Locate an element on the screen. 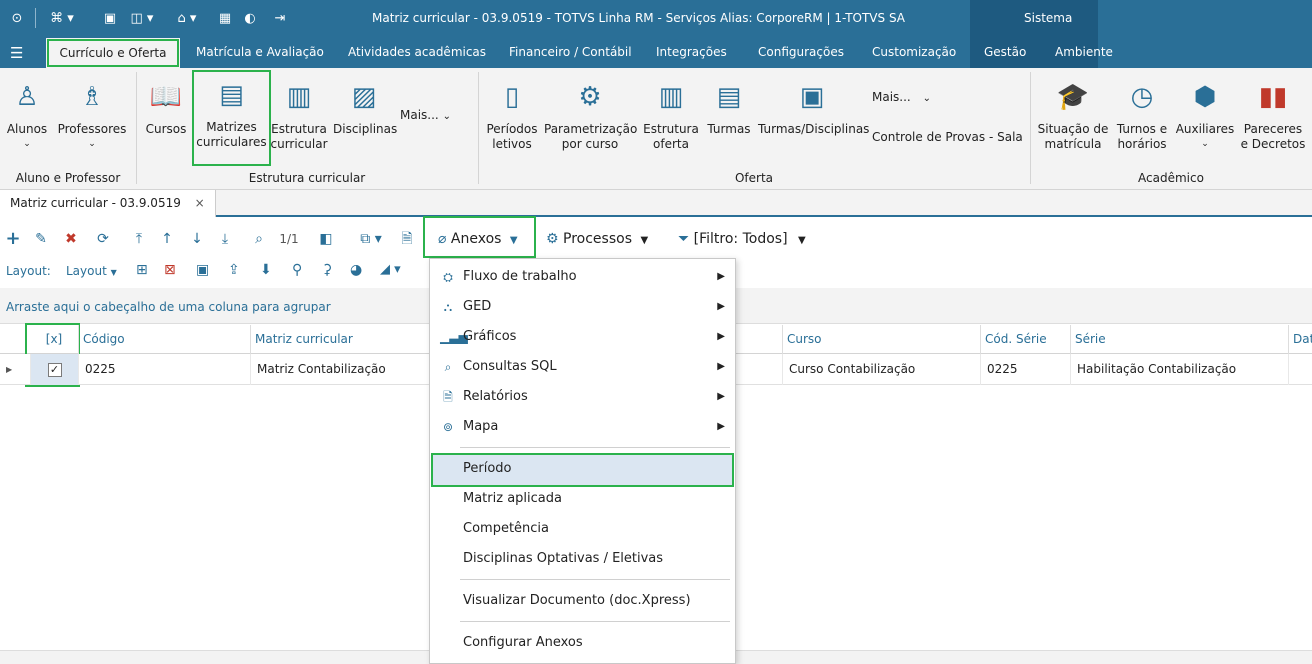 Image resolution: width=1312 pixels, height=664 pixels. search-icon: ⌕ is located at coordinates (259, 239).